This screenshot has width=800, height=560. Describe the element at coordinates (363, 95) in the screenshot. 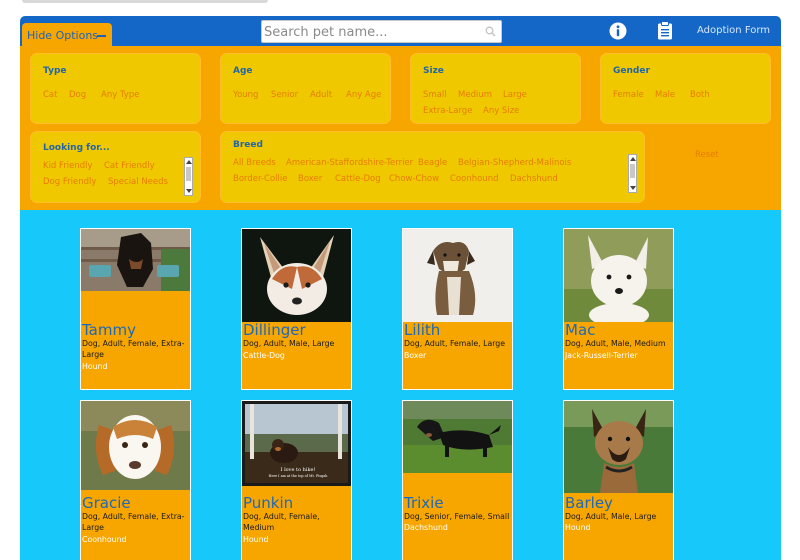

I see `age-option-any: Any Age` at that location.